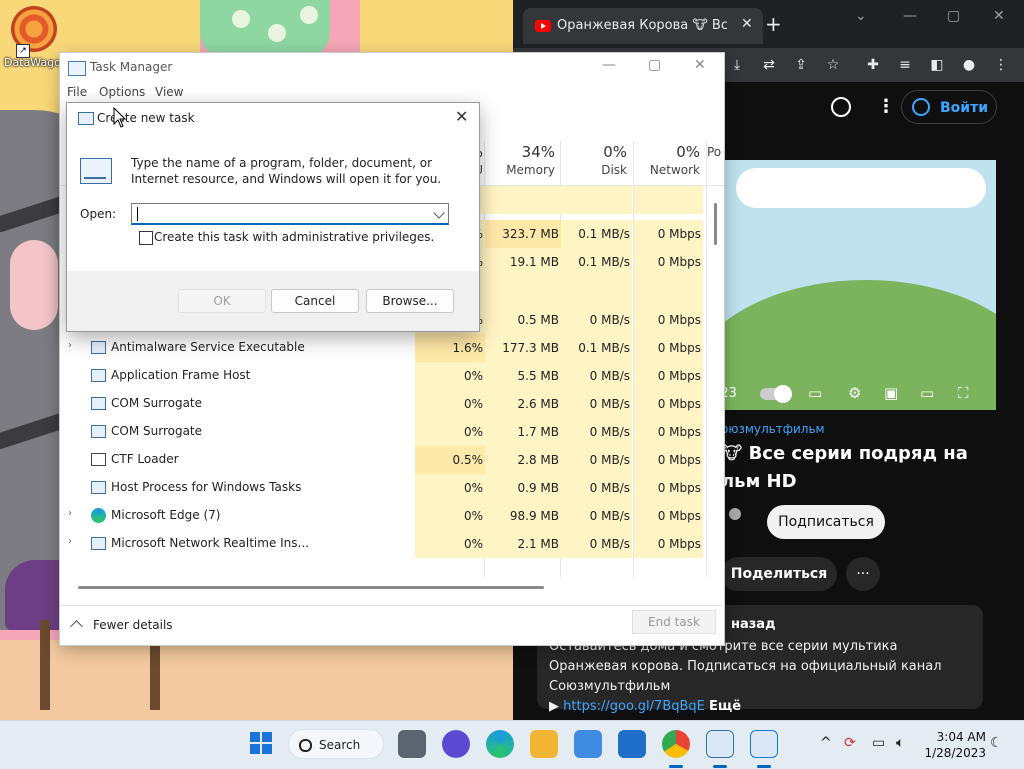  I want to click on settings-gear-icon: ⚙, so click(854, 393).